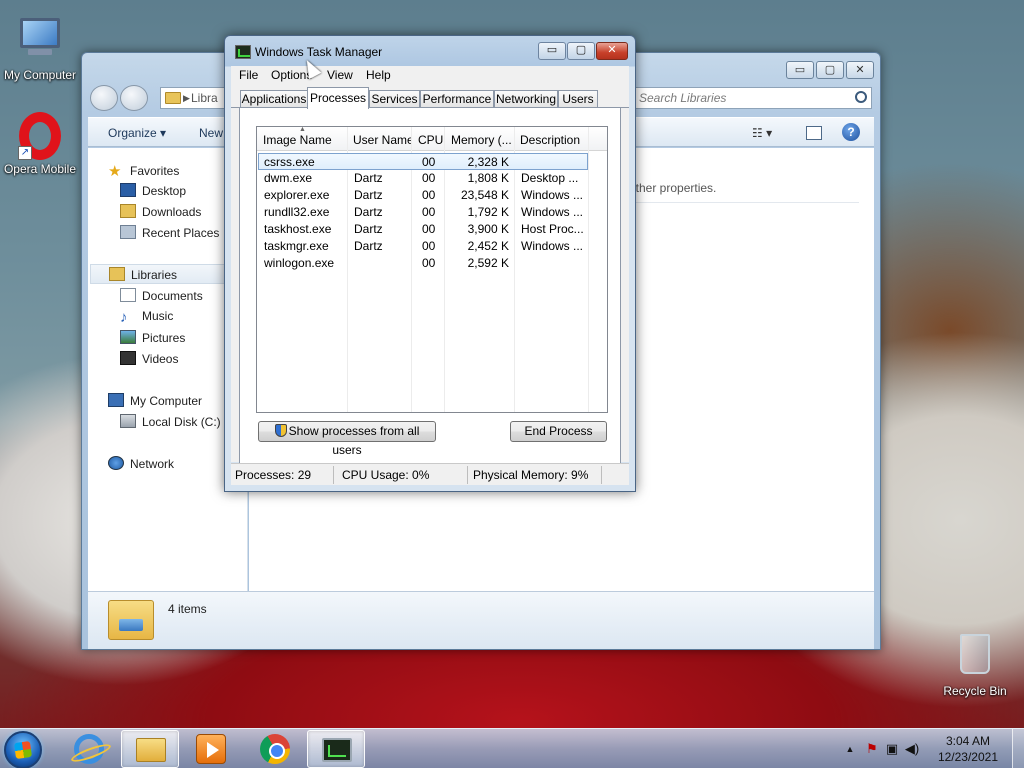 The image size is (1024, 768). What do you see at coordinates (40, 169) in the screenshot?
I see `desktop-icon-label: Opera Mobile` at bounding box center [40, 169].